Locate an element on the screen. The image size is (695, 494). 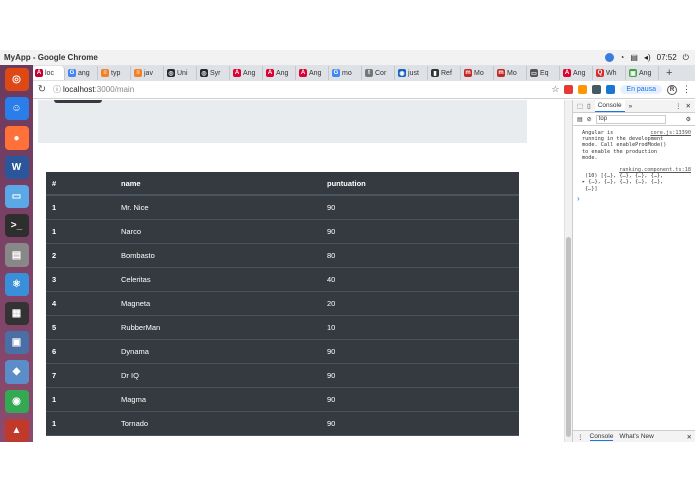
adblock-icon is located at coordinates (569, 89).